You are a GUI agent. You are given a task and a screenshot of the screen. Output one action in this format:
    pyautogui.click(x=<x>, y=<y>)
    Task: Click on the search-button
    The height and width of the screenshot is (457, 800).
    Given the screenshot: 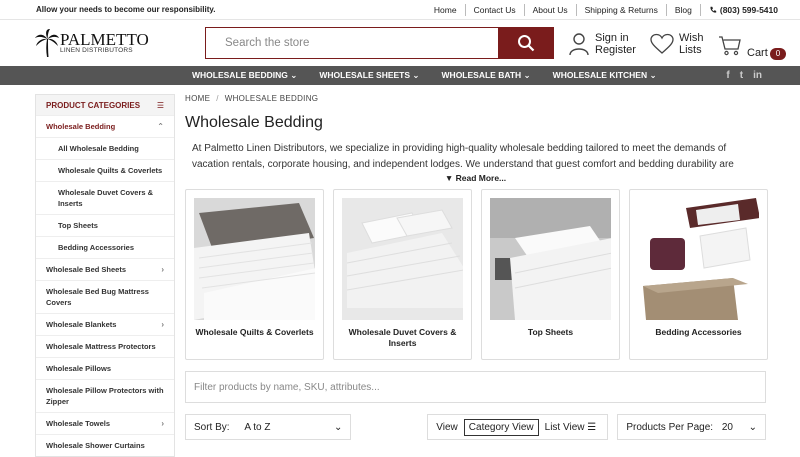 What is the action you would take?
    pyautogui.click(x=525, y=43)
    